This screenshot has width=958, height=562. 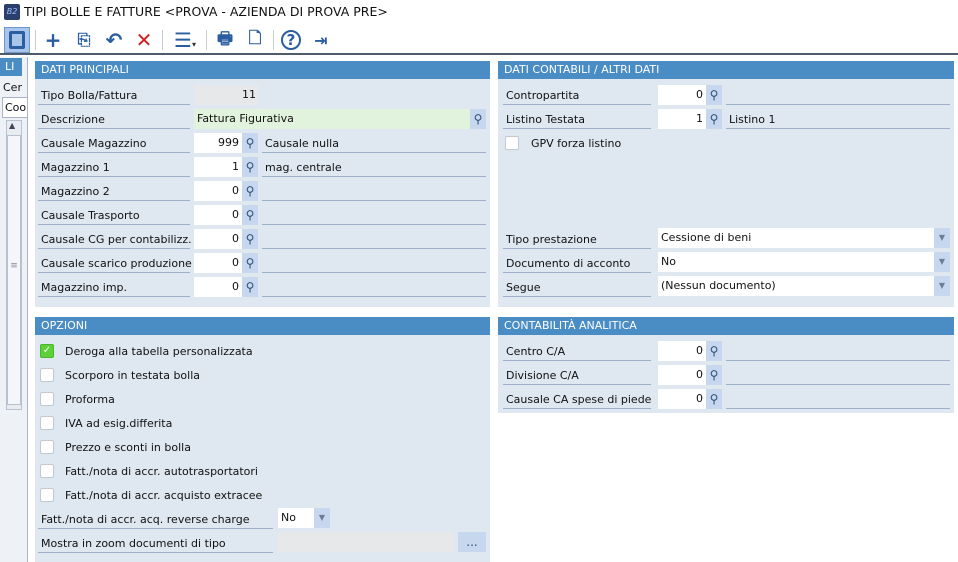 I want to click on option-checkbox: ✓, so click(x=47, y=351).